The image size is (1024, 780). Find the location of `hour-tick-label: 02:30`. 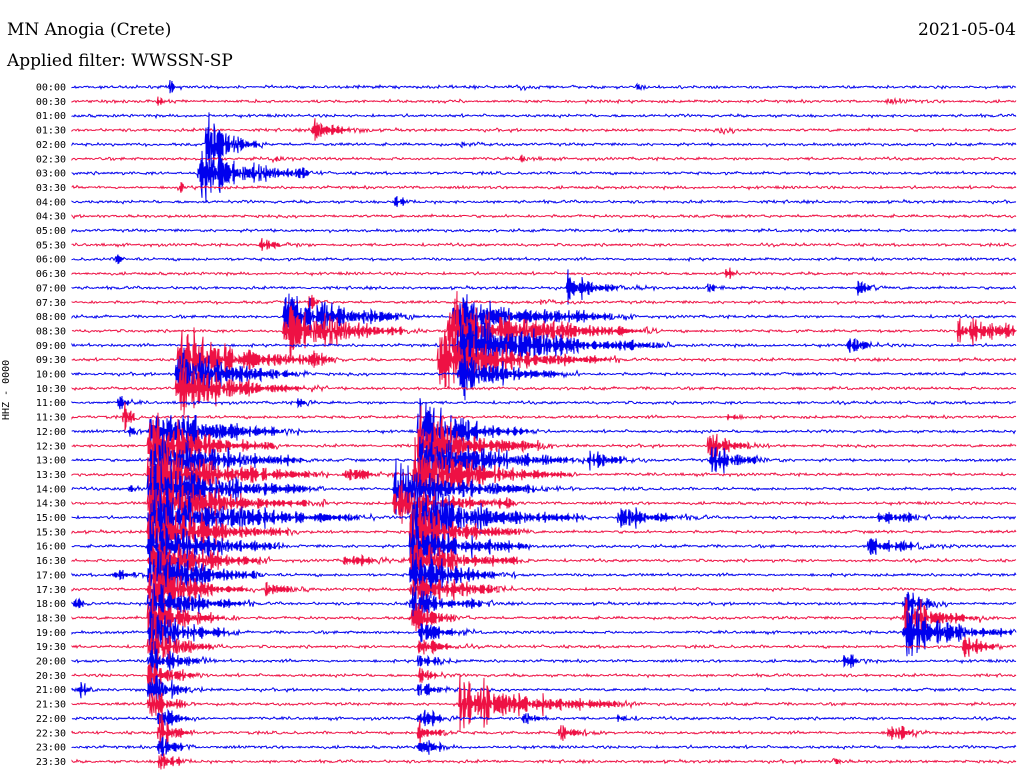

hour-tick-label: 02:30 is located at coordinates (51, 159).